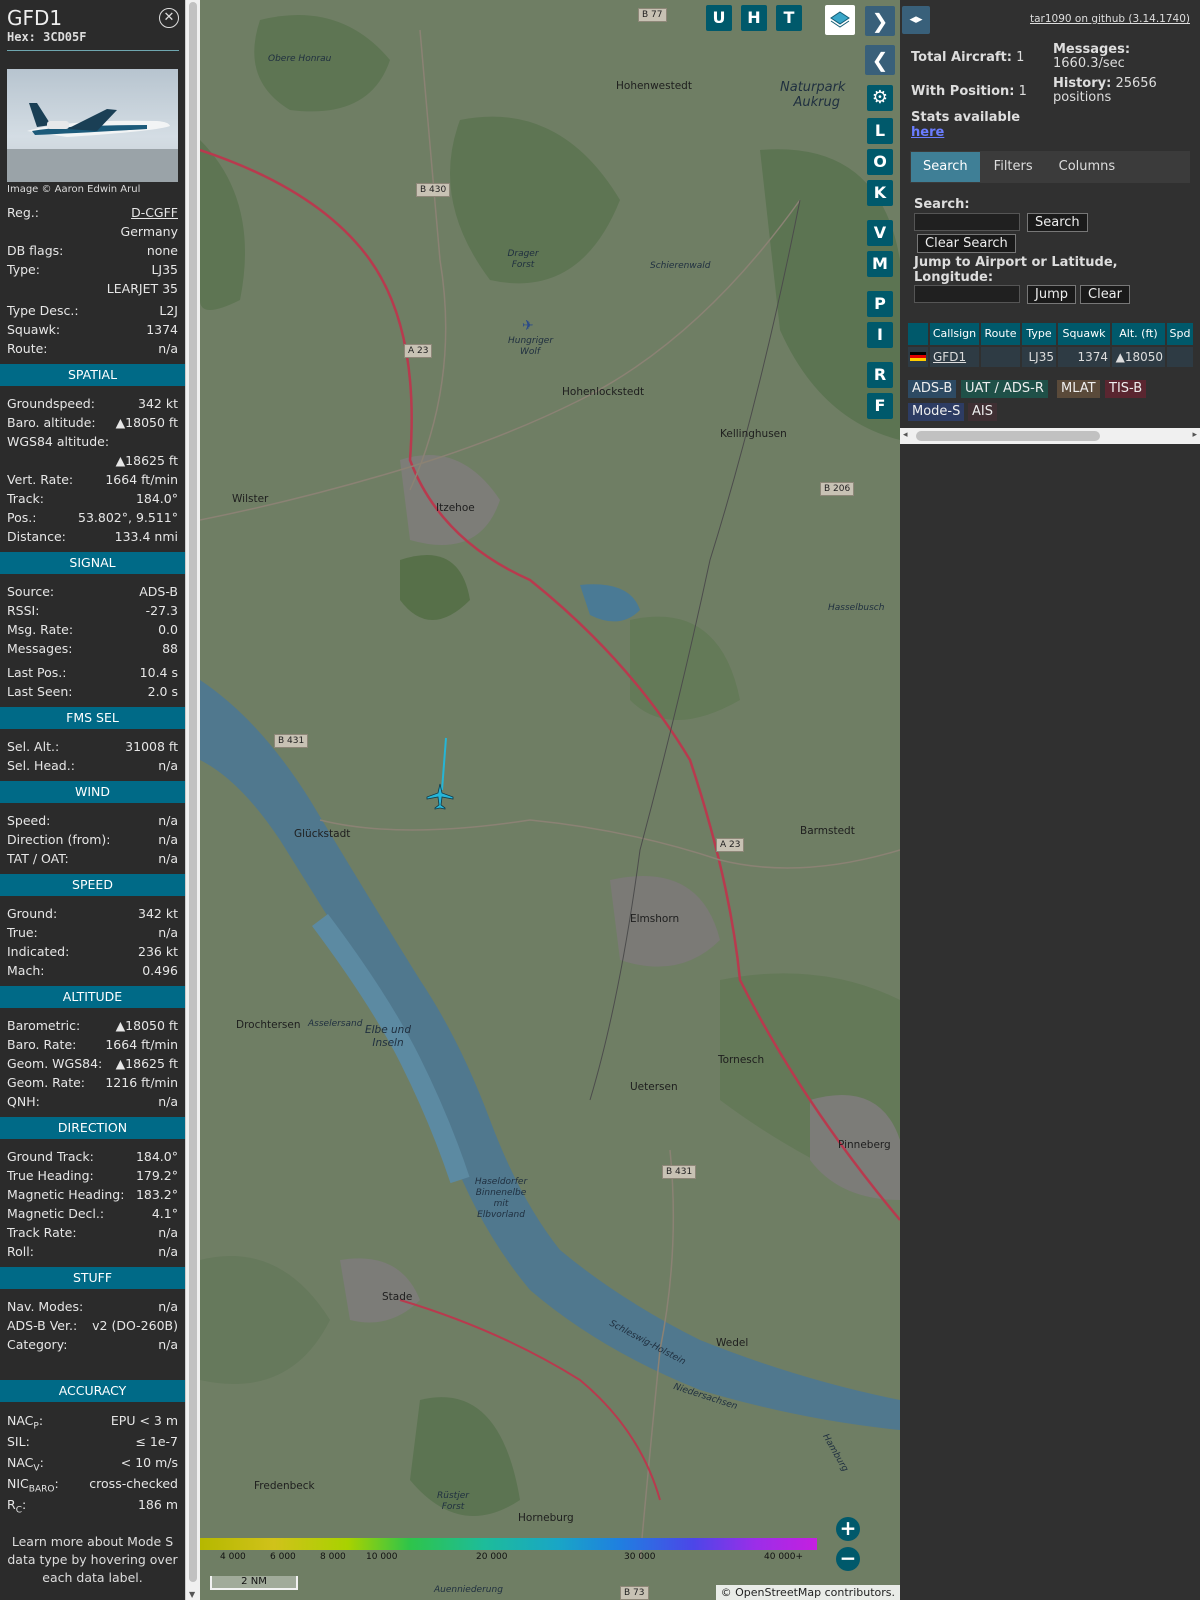 The width and height of the screenshot is (1200, 1600). What do you see at coordinates (92, 610) in the screenshot?
I see `data-row: RSSI: -27.3` at bounding box center [92, 610].